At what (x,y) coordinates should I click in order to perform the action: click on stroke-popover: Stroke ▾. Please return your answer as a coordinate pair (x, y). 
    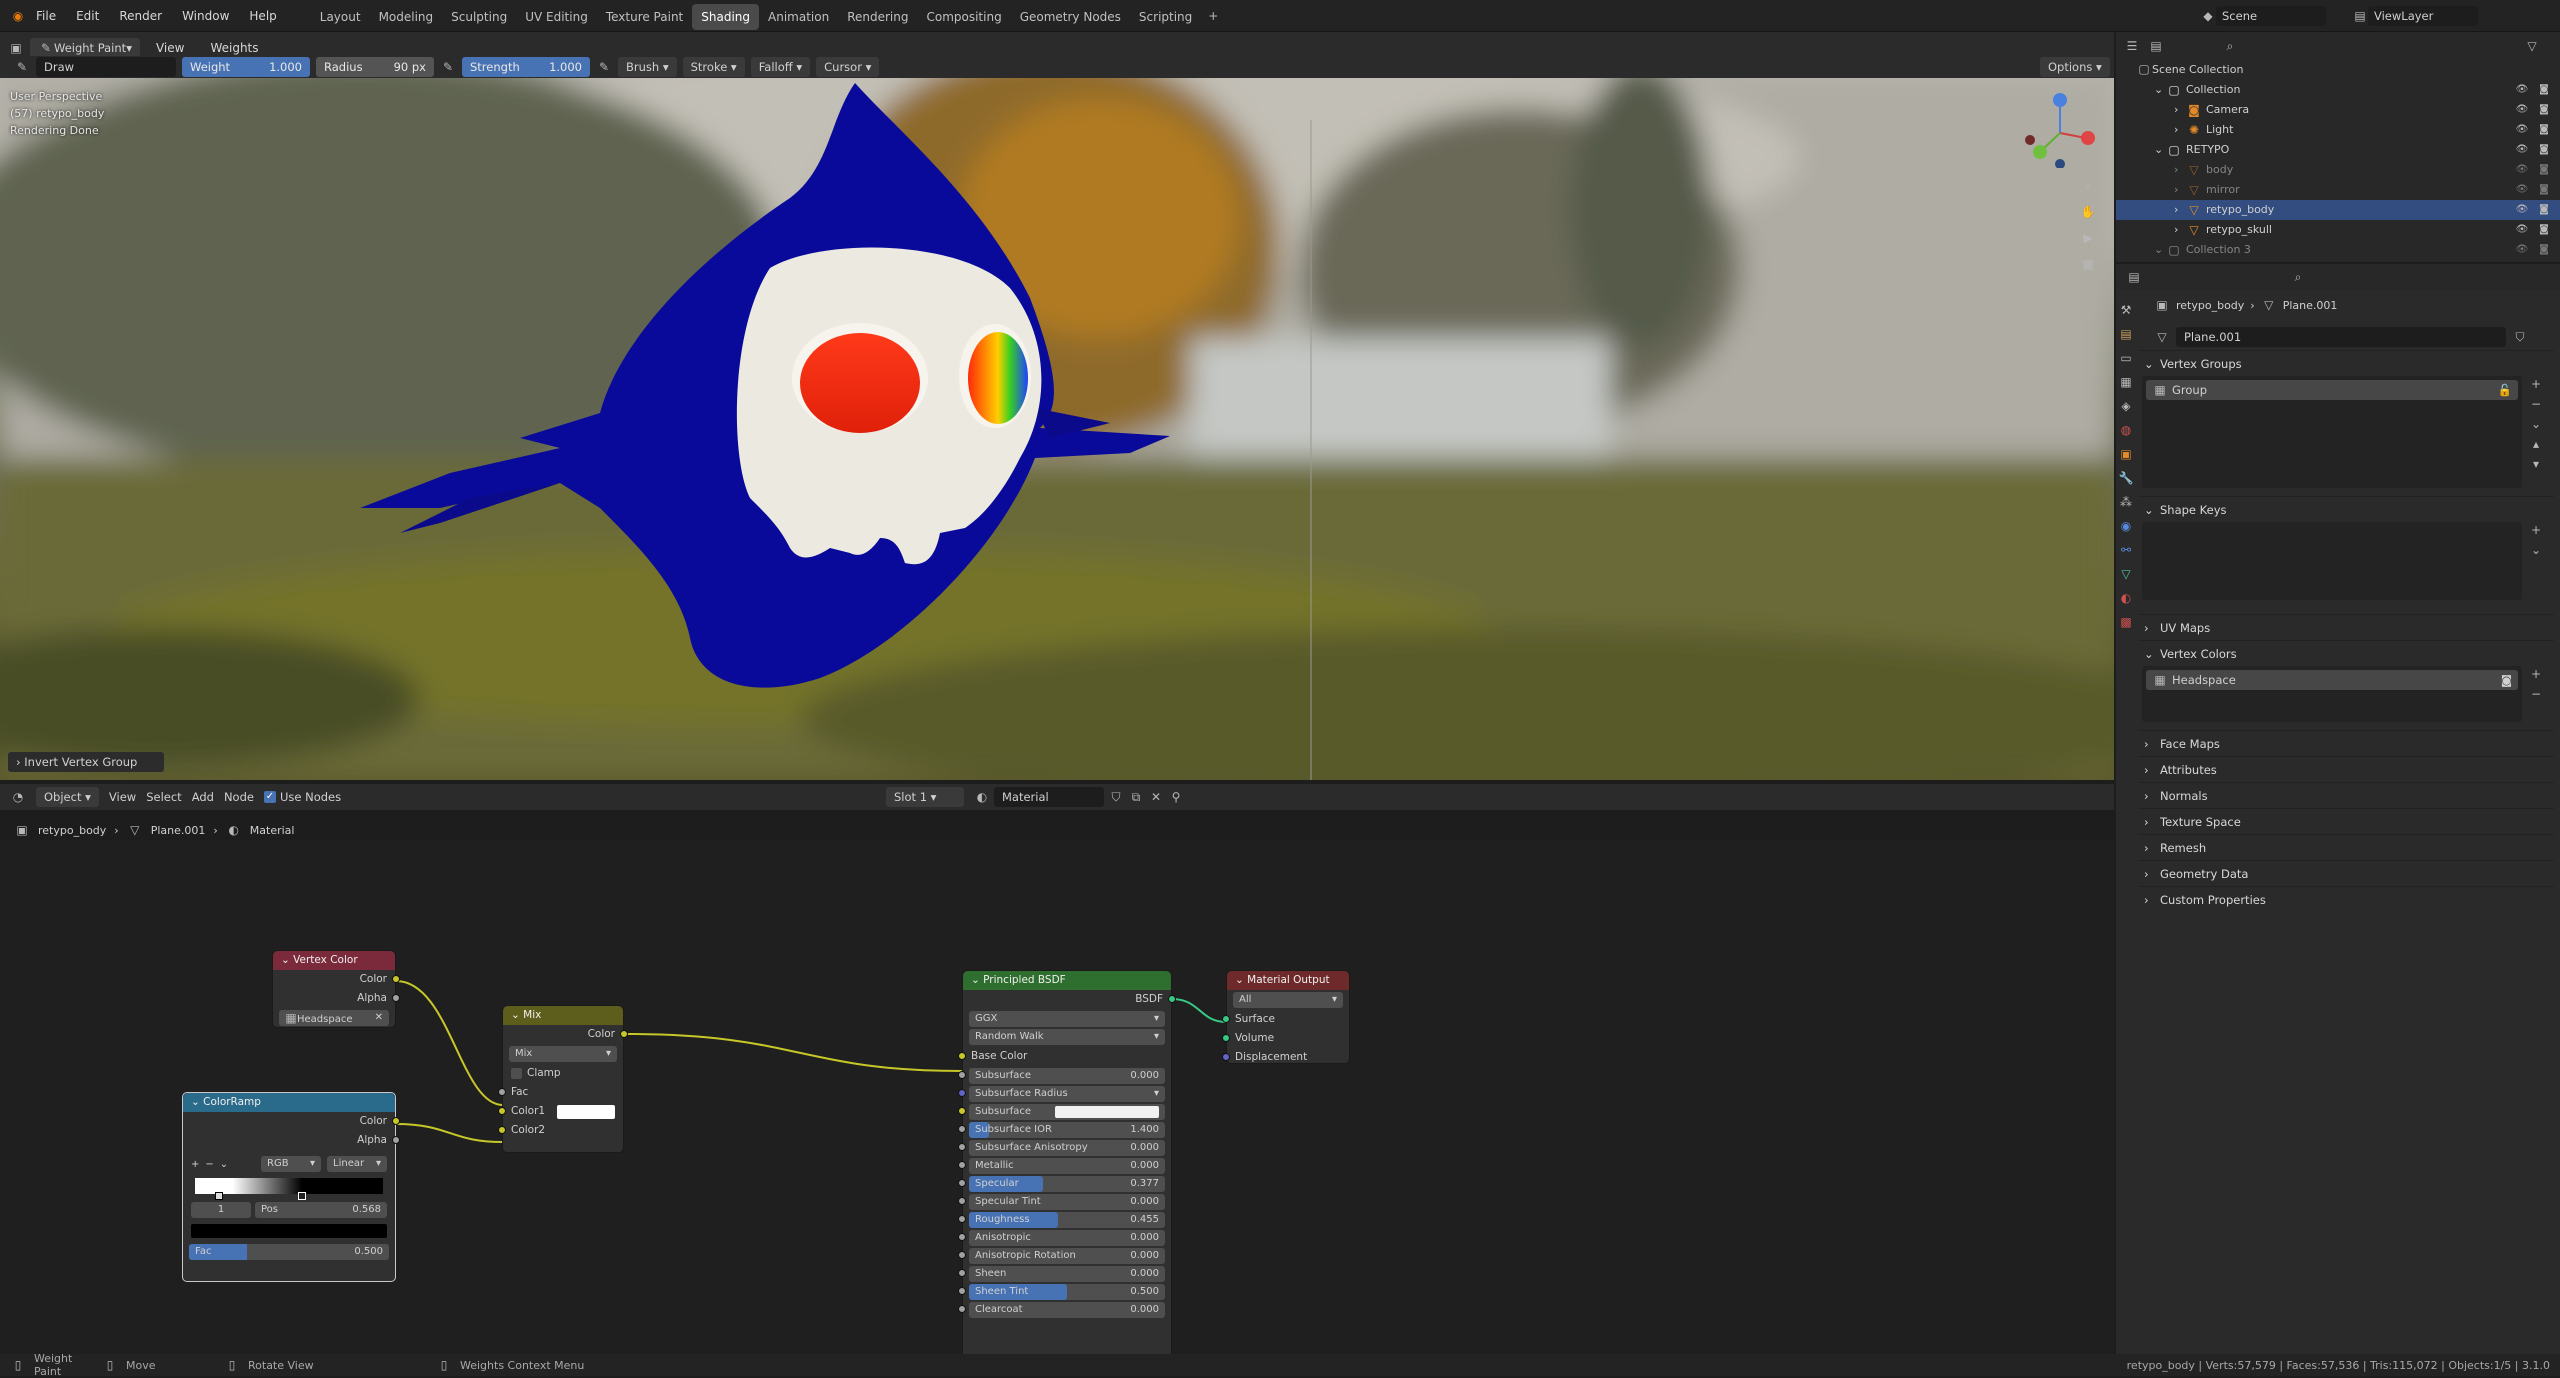
    Looking at the image, I should click on (713, 67).